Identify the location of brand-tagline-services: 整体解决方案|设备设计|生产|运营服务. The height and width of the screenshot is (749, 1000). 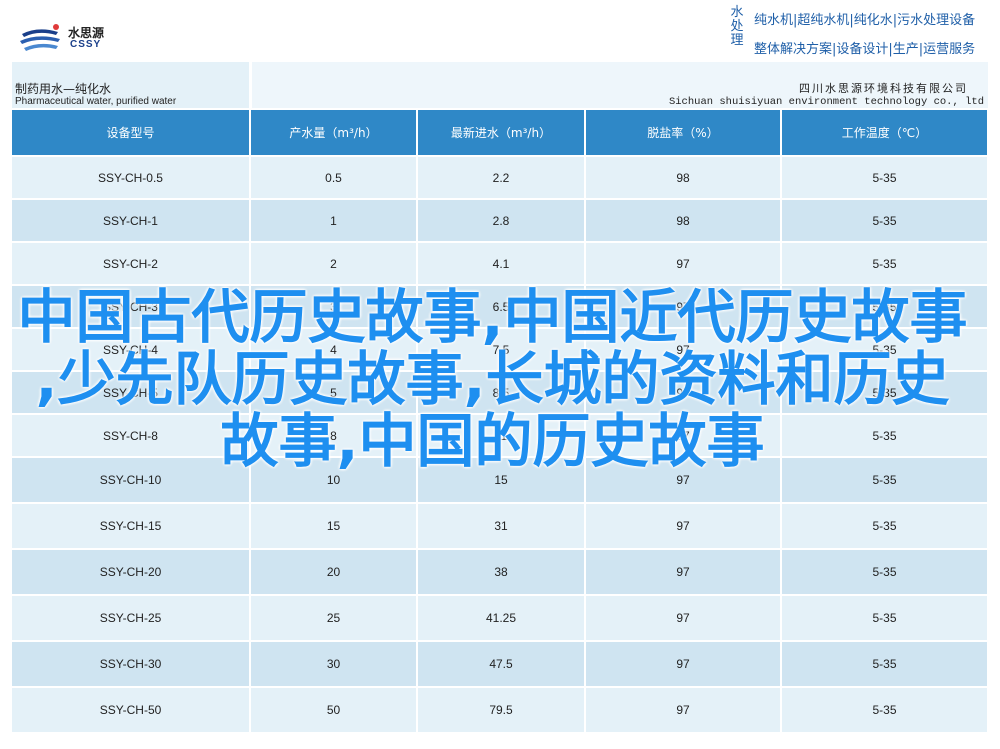
(865, 49).